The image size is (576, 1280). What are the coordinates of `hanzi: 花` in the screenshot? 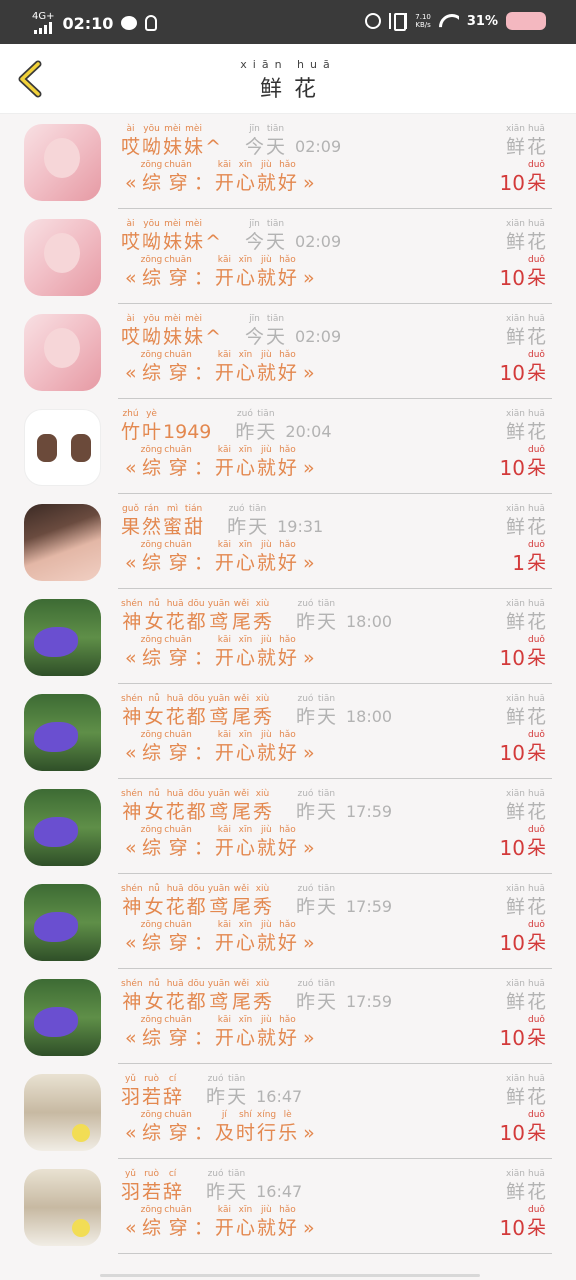 It's located at (536, 1192).